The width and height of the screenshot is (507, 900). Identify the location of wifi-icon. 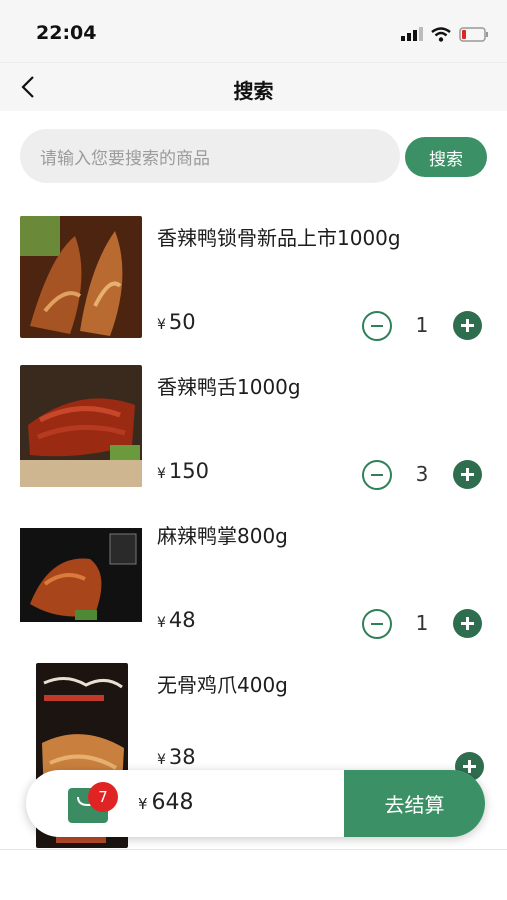
(441, 34).